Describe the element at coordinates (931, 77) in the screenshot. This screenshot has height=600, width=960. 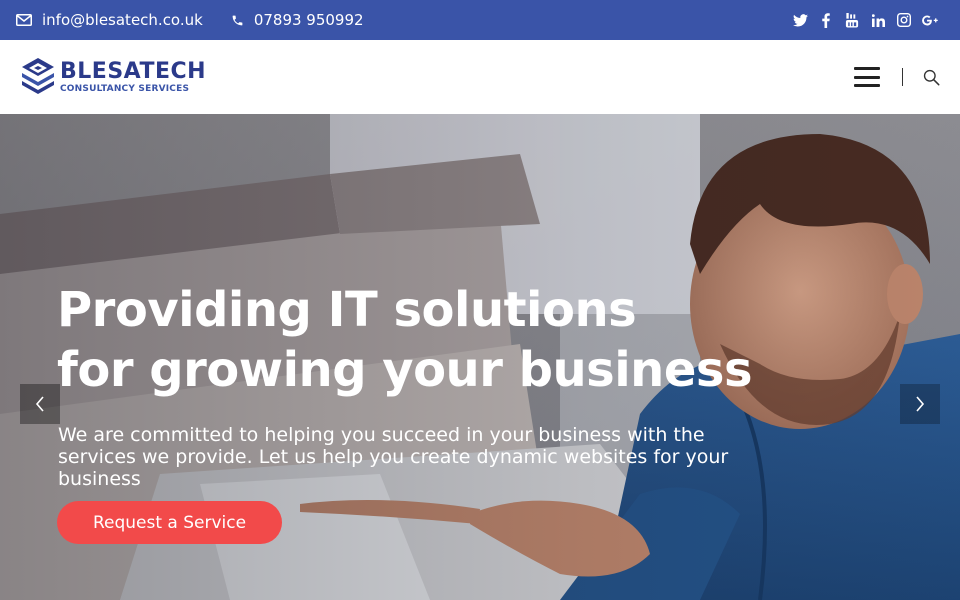
I see `search-icon` at that location.